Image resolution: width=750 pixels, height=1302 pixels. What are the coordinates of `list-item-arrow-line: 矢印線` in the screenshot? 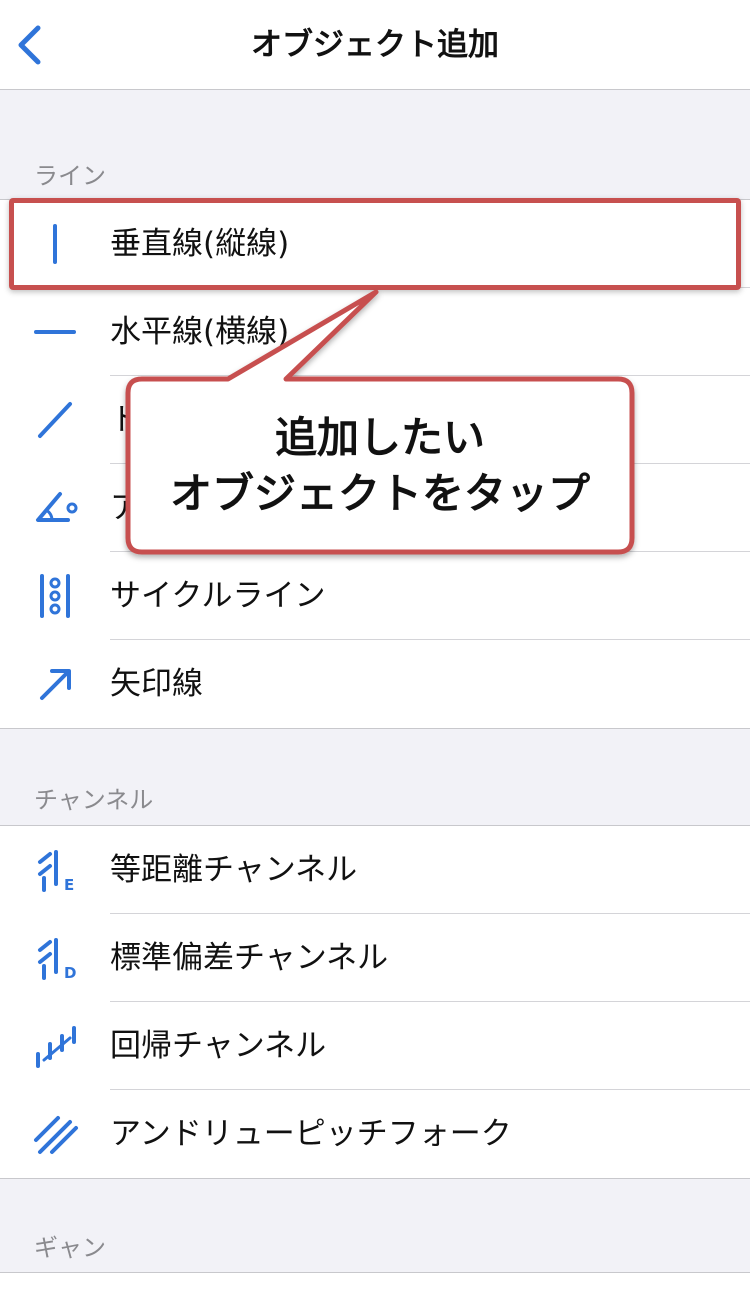 It's located at (375, 684).